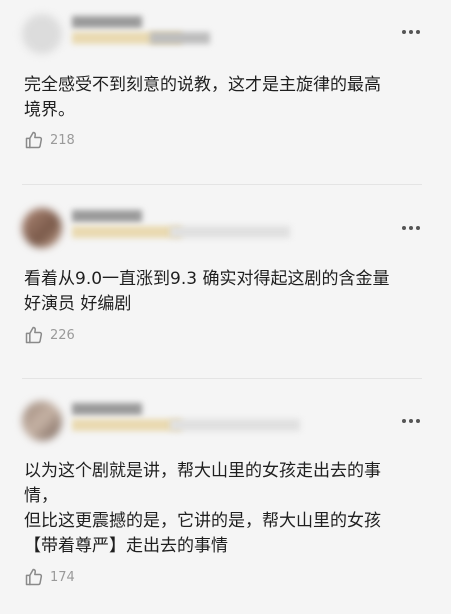  What do you see at coordinates (62, 335) in the screenshot?
I see `like-count: 226` at bounding box center [62, 335].